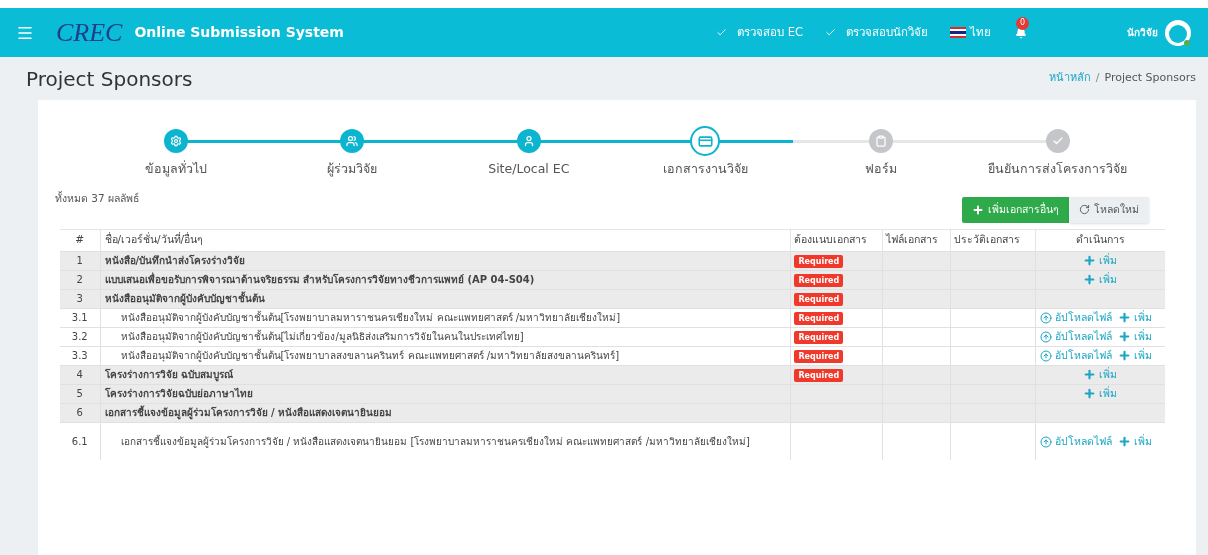 This screenshot has height=555, width=1208. Describe the element at coordinates (80, 441) in the screenshot. I see `row-number: 6.1` at that location.